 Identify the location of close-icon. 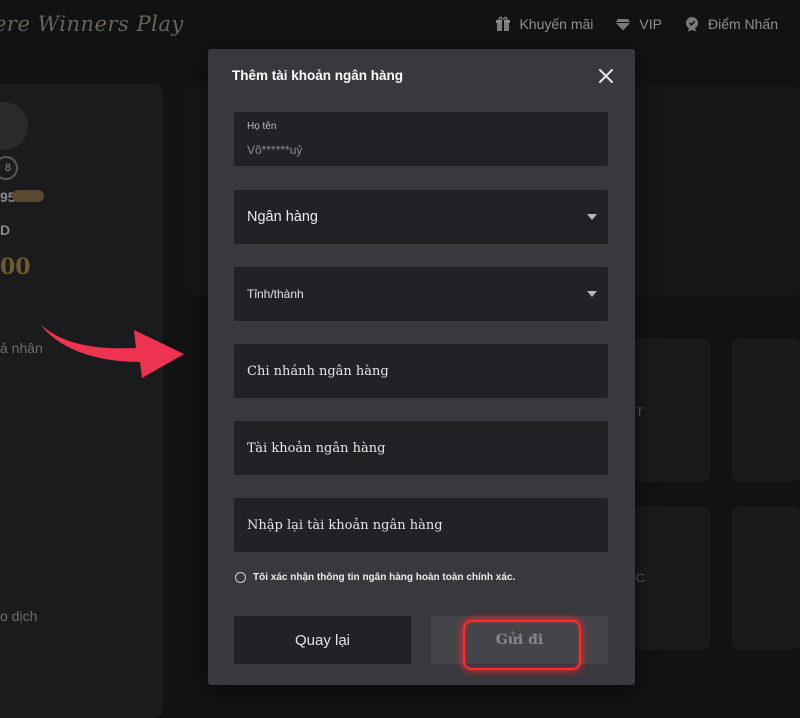
(606, 76).